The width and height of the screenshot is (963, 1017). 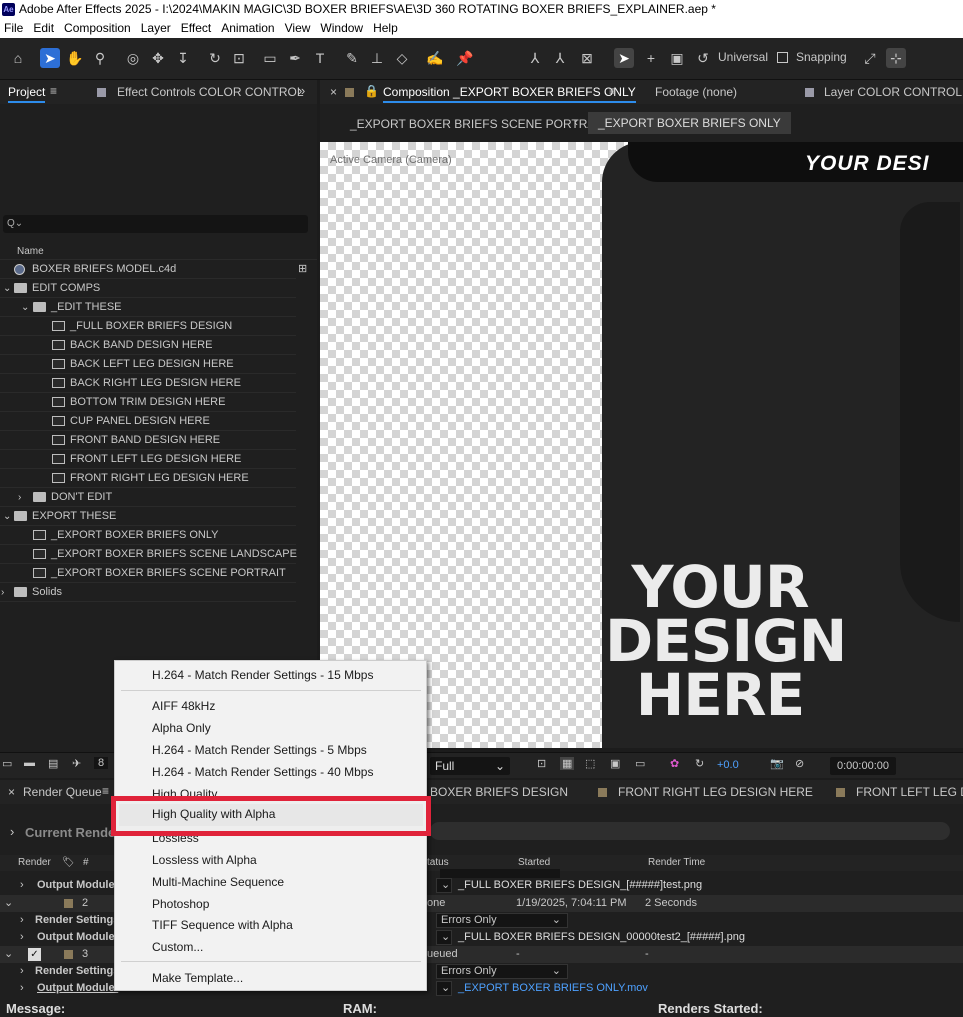 What do you see at coordinates (148, 592) in the screenshot?
I see `project-folder: › Solids` at bounding box center [148, 592].